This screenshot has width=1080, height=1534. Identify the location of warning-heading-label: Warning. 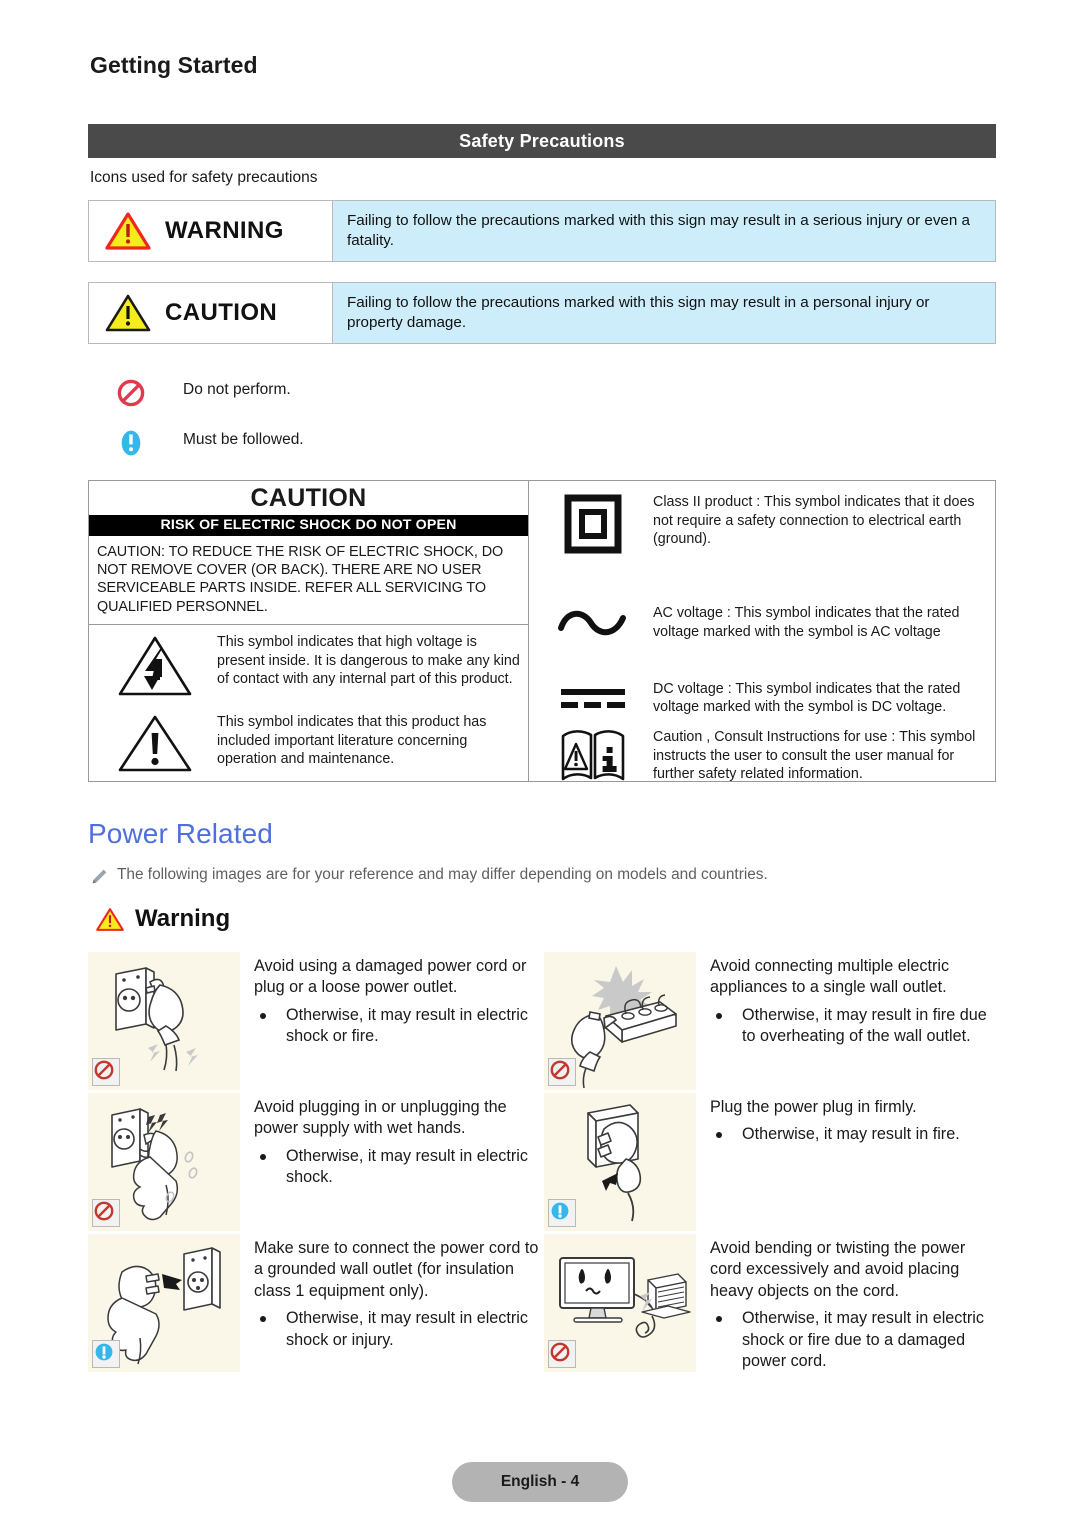
(183, 918).